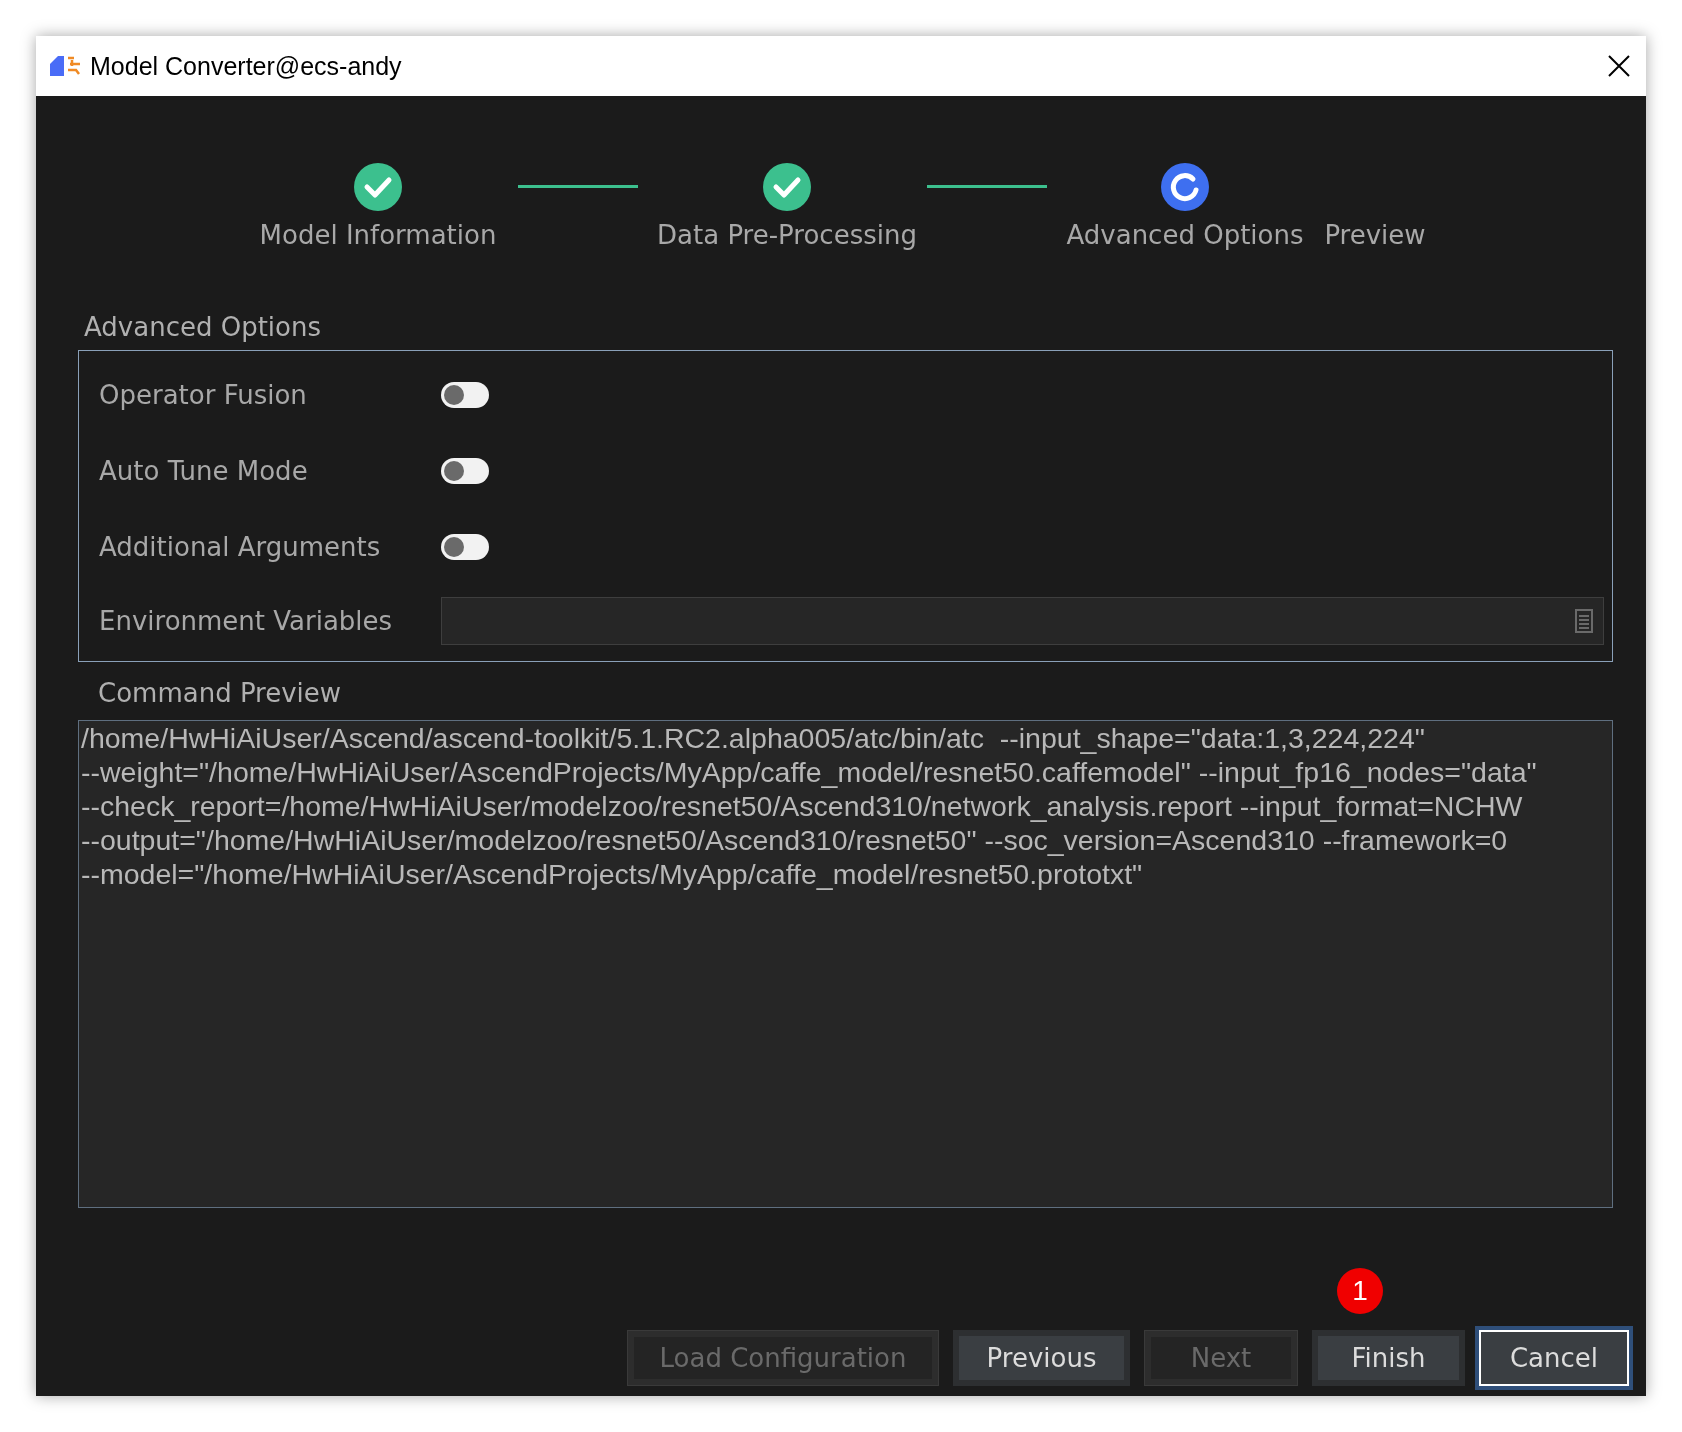 This screenshot has width=1682, height=1432. What do you see at coordinates (753, 738) in the screenshot?
I see `command-line: /home/HwHiAiUser/Ascend/ascend-toolkit/5.1.RC2.alpha005/atc/bin/atc --input_shape="data:1,3,224,224"` at bounding box center [753, 738].